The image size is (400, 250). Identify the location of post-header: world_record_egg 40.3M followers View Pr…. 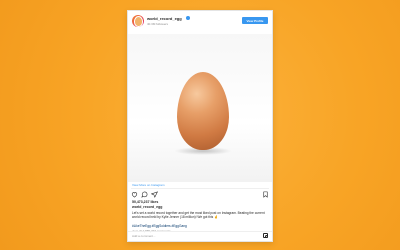
(200, 22).